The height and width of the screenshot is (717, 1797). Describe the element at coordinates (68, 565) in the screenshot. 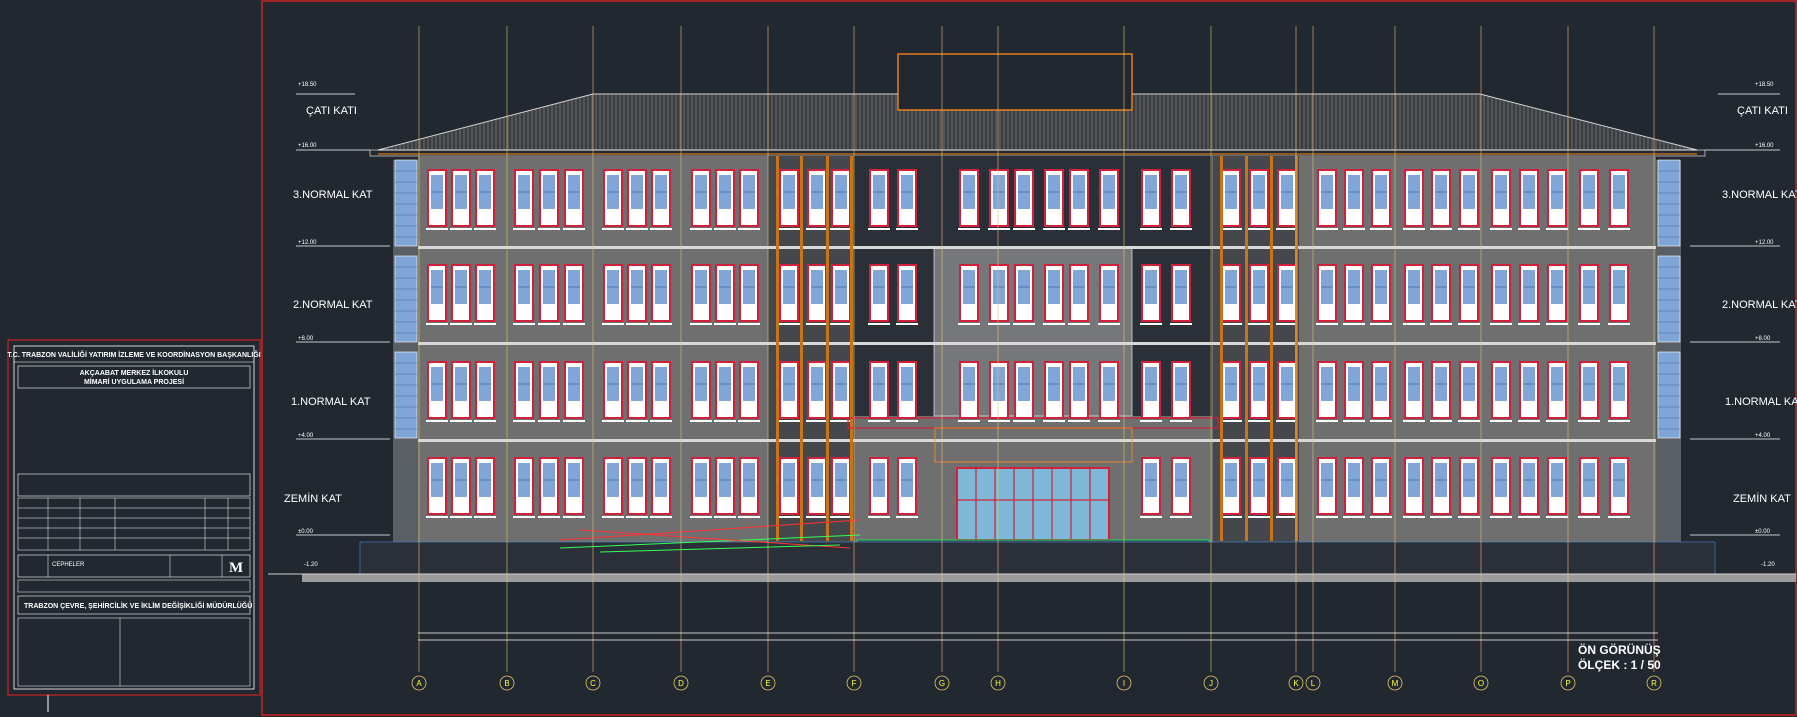

I see `sheet-name: CEPHELER` at that location.